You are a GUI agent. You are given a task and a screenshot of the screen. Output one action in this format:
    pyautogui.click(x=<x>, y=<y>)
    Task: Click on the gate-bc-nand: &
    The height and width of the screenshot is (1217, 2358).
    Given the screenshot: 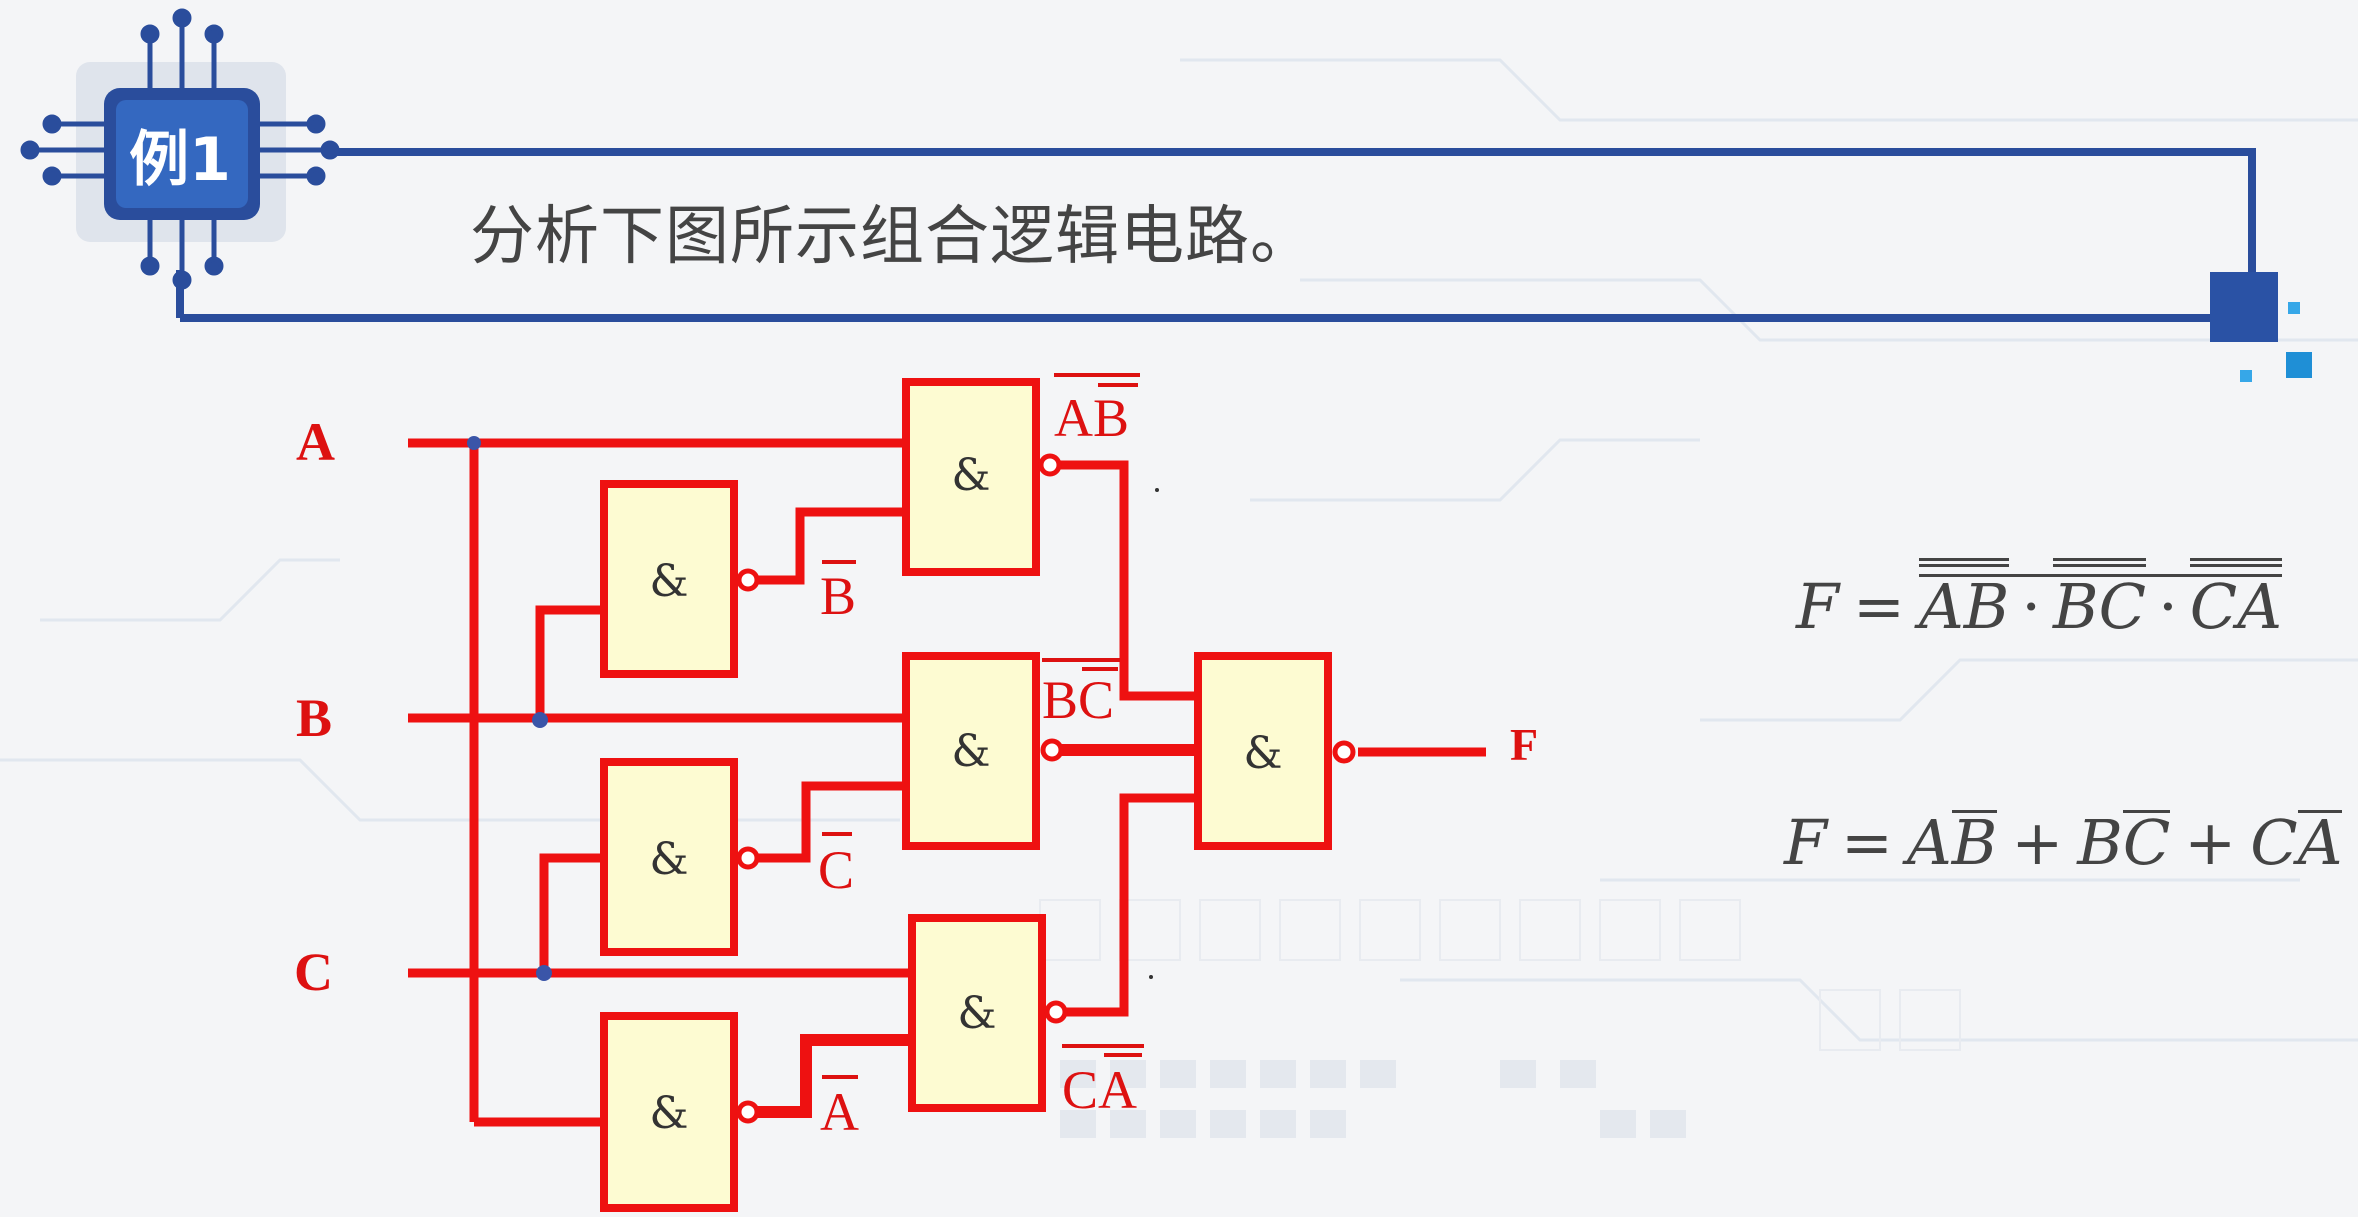 What is the action you would take?
    pyautogui.click(x=983, y=751)
    